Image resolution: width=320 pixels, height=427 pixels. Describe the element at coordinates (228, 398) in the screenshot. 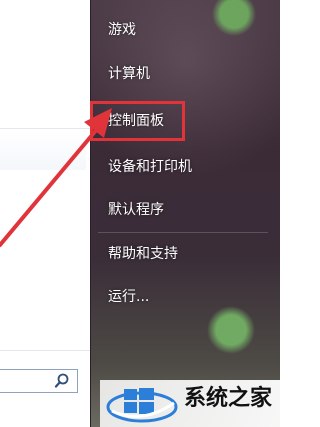

I see `watermark-text: 系统之家` at that location.